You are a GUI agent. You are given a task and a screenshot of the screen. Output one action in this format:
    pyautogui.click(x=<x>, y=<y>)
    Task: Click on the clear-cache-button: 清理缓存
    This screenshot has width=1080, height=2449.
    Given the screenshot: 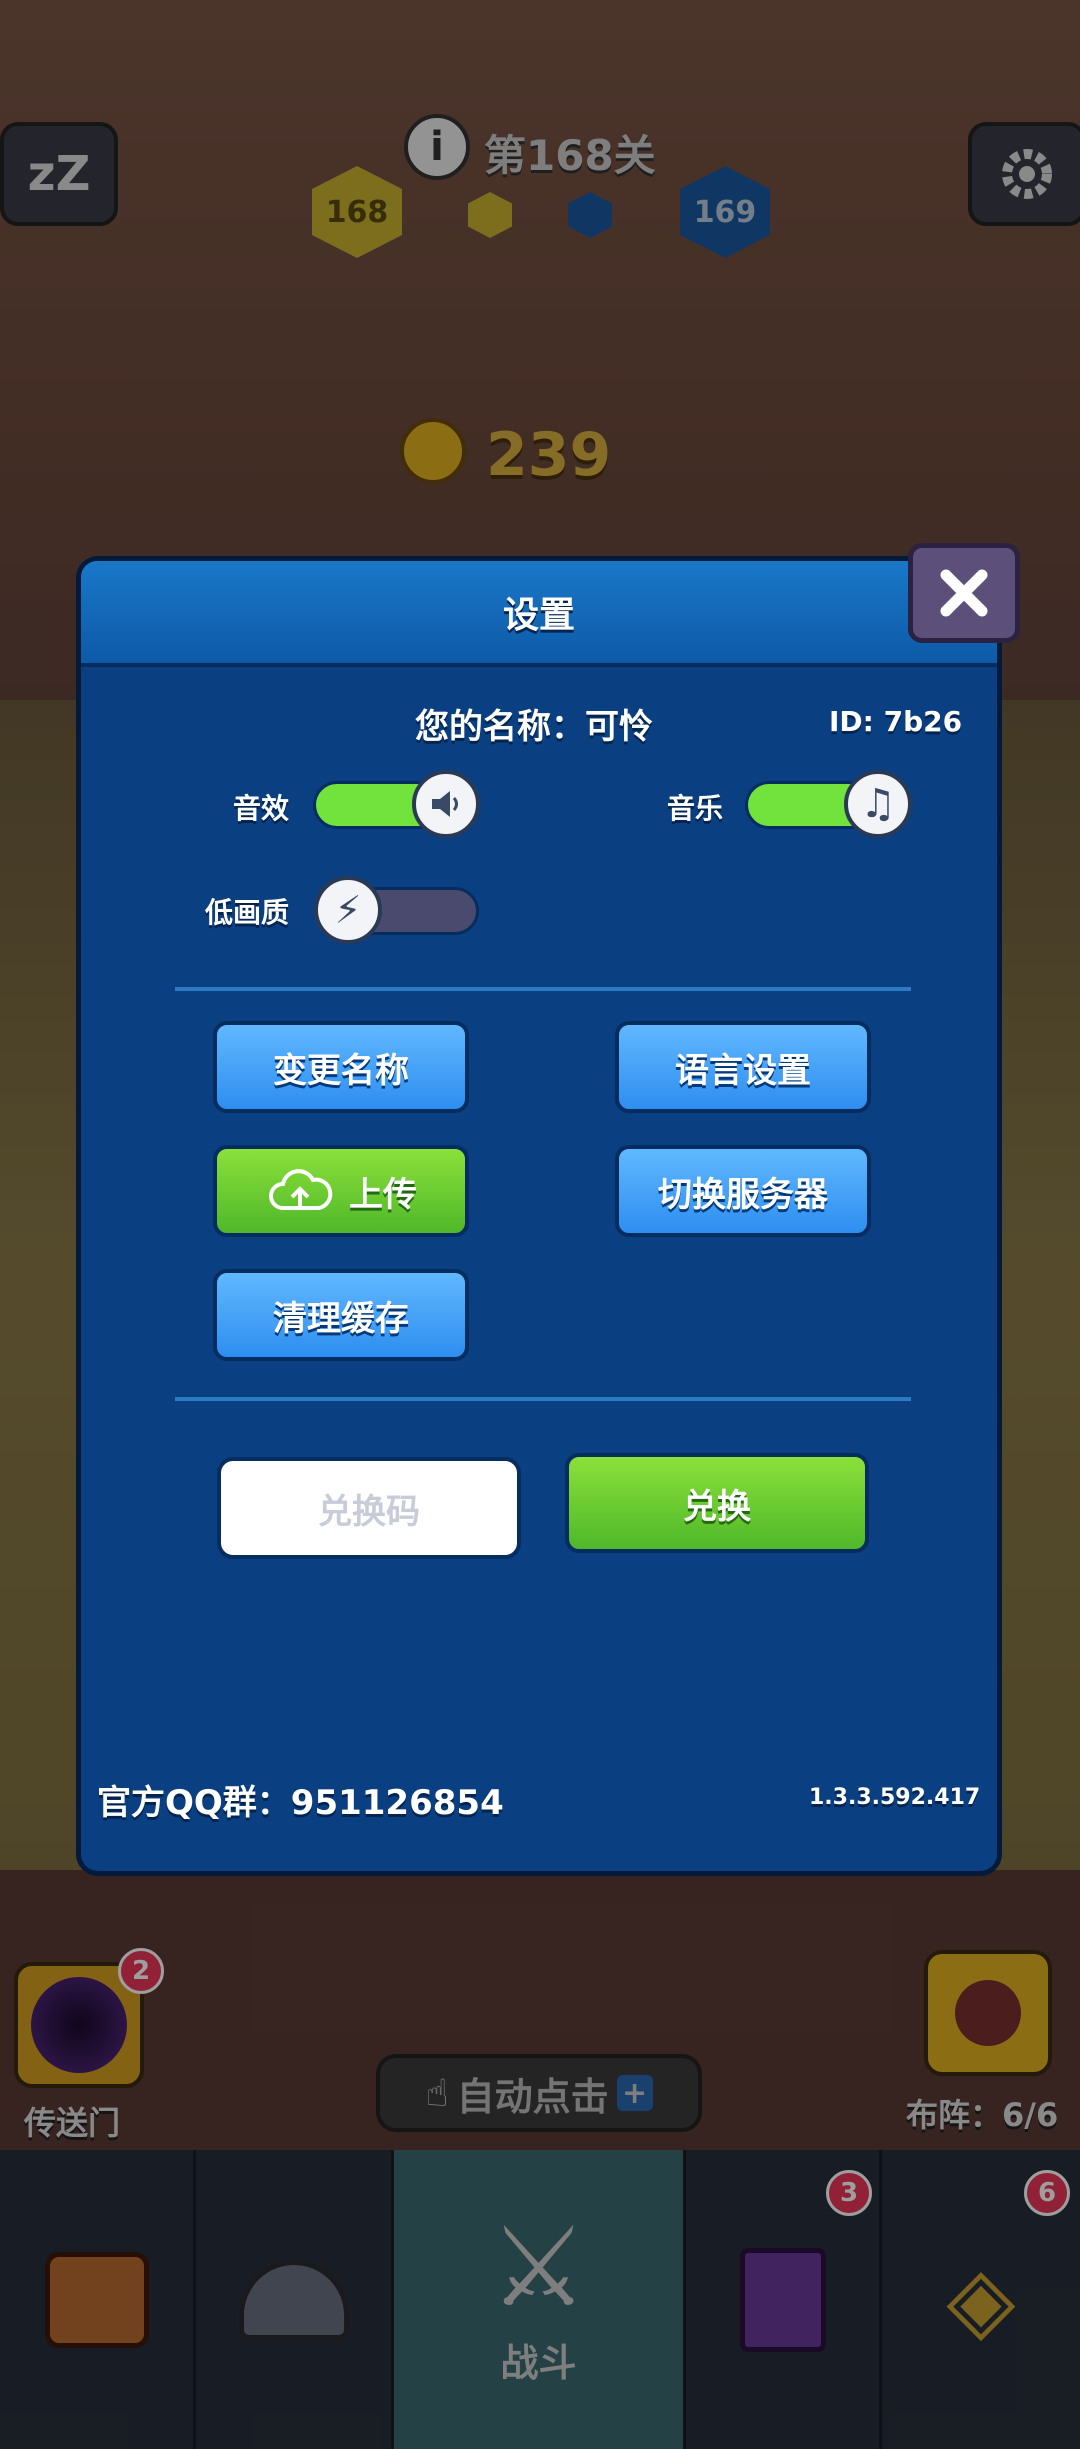 What is the action you would take?
    pyautogui.click(x=341, y=1315)
    